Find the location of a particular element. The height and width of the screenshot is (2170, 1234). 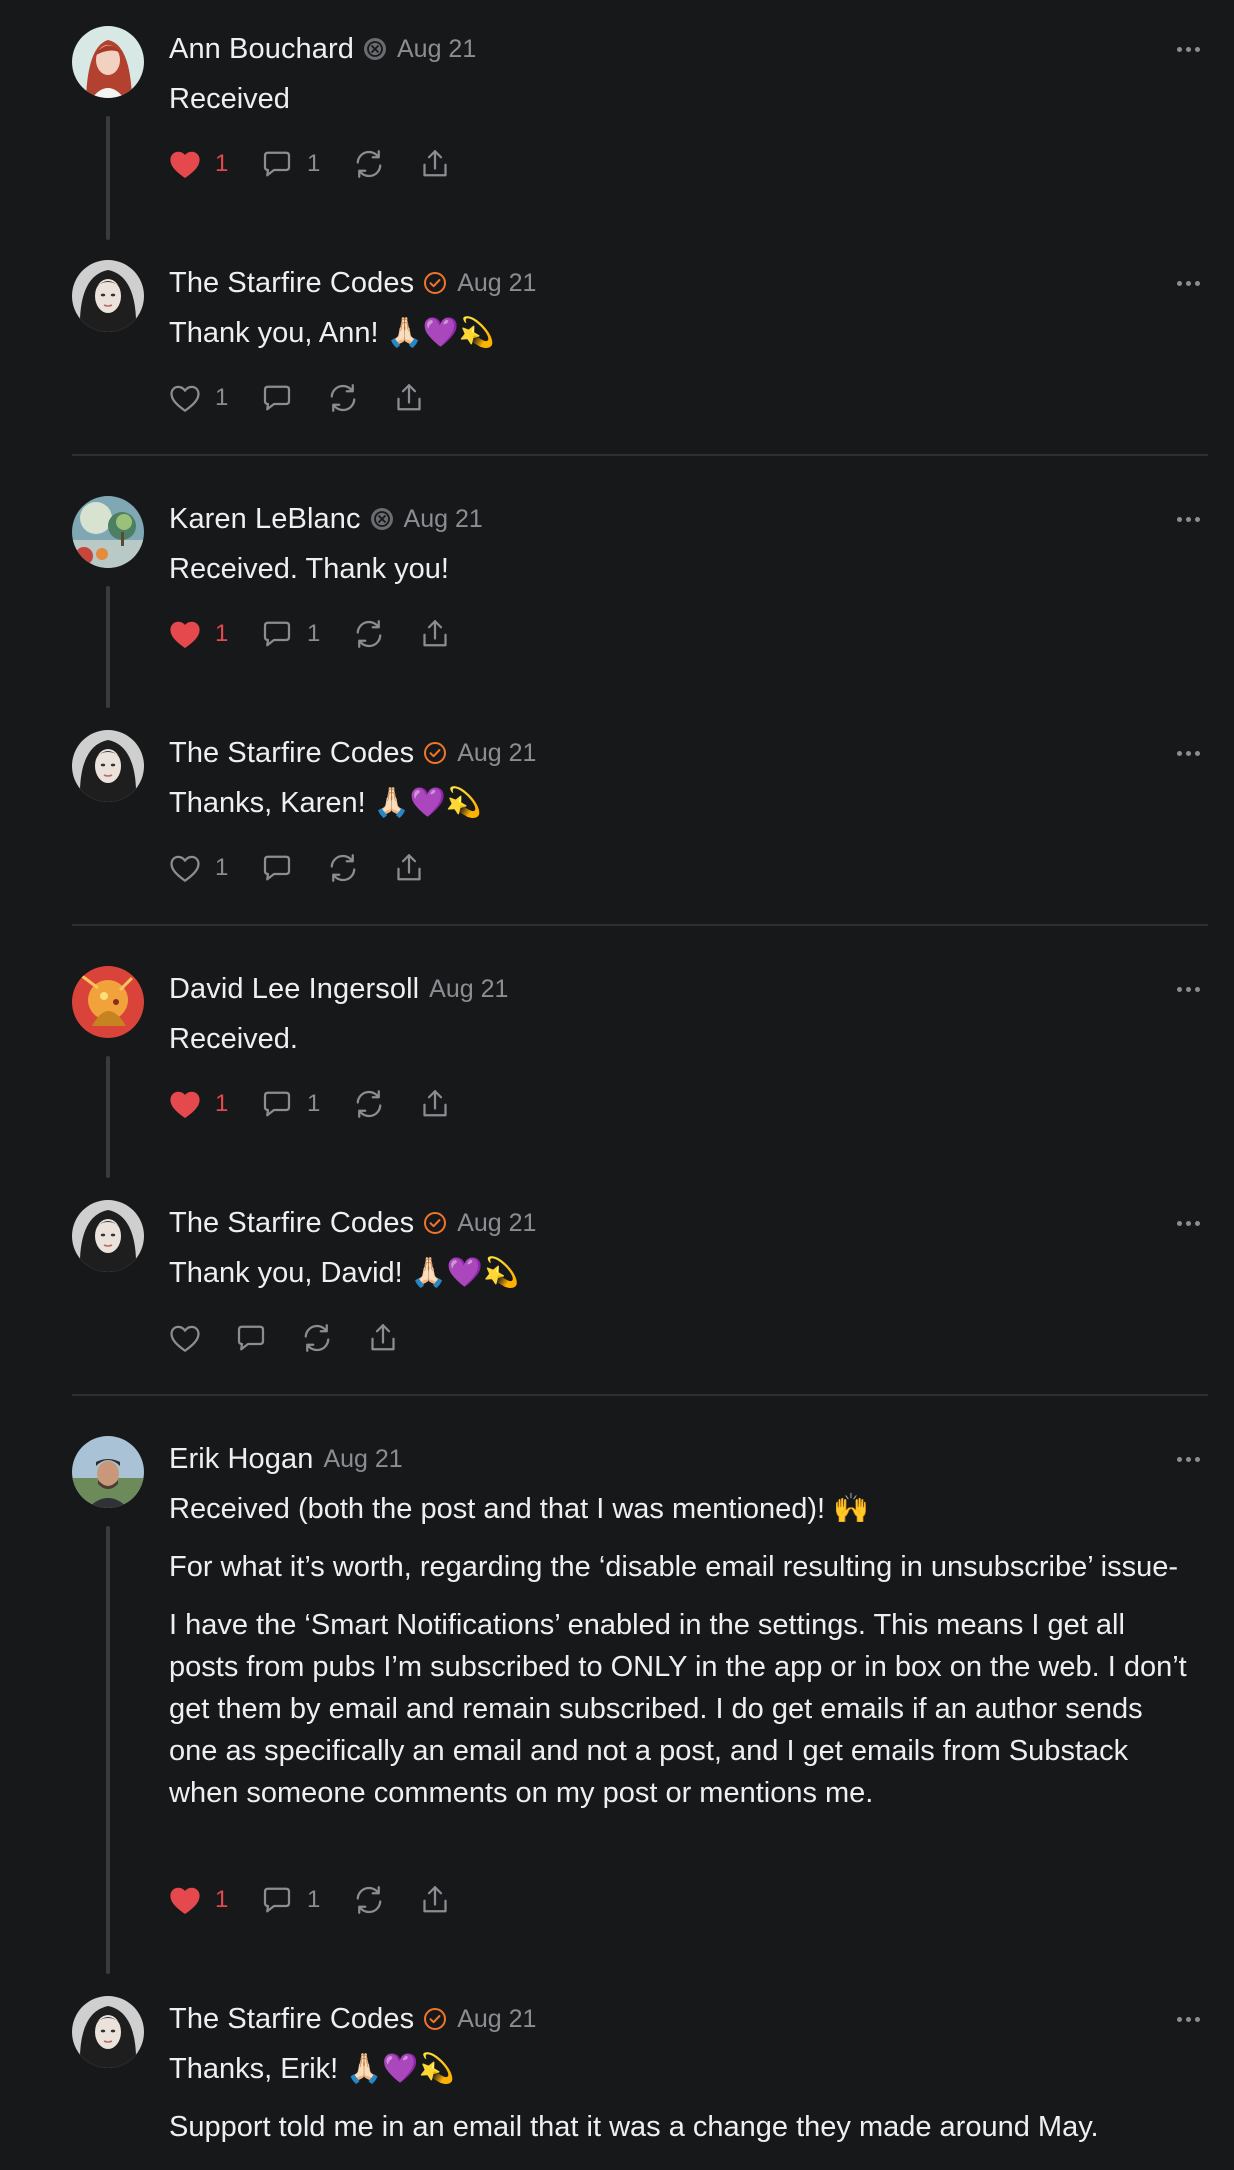

comment-paragraph: Thanks, Karen! 🙏🏻💜💫 is located at coordinates (326, 803).